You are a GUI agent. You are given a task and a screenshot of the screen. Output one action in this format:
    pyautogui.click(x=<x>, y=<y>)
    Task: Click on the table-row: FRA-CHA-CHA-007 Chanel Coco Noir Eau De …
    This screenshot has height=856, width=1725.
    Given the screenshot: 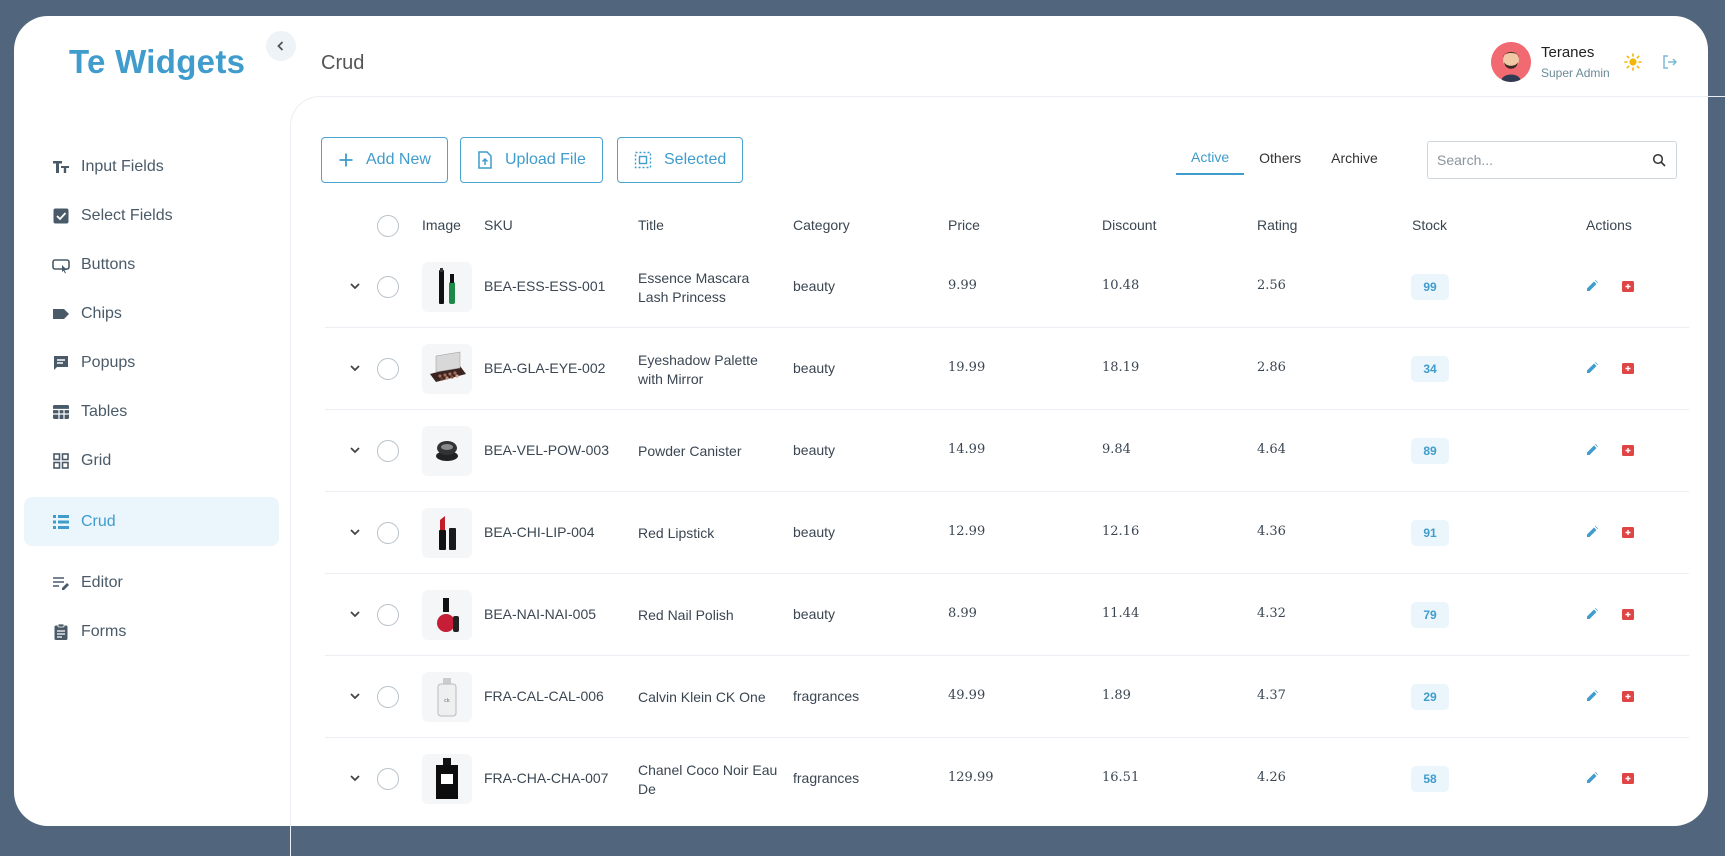 What is the action you would take?
    pyautogui.click(x=1007, y=779)
    